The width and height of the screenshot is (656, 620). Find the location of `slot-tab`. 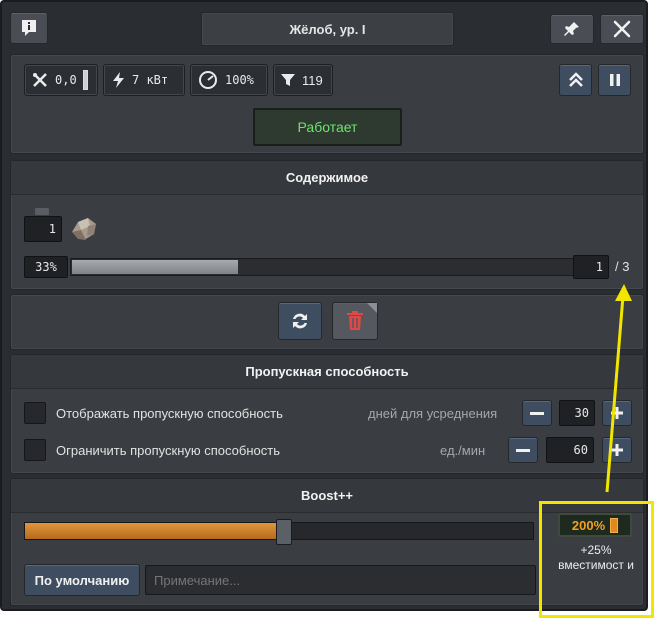

slot-tab is located at coordinates (42, 211).